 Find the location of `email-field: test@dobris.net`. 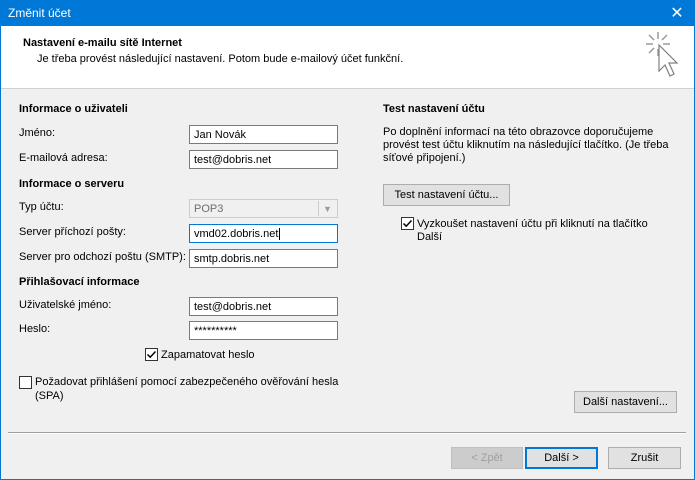

email-field: test@dobris.net is located at coordinates (263, 159).